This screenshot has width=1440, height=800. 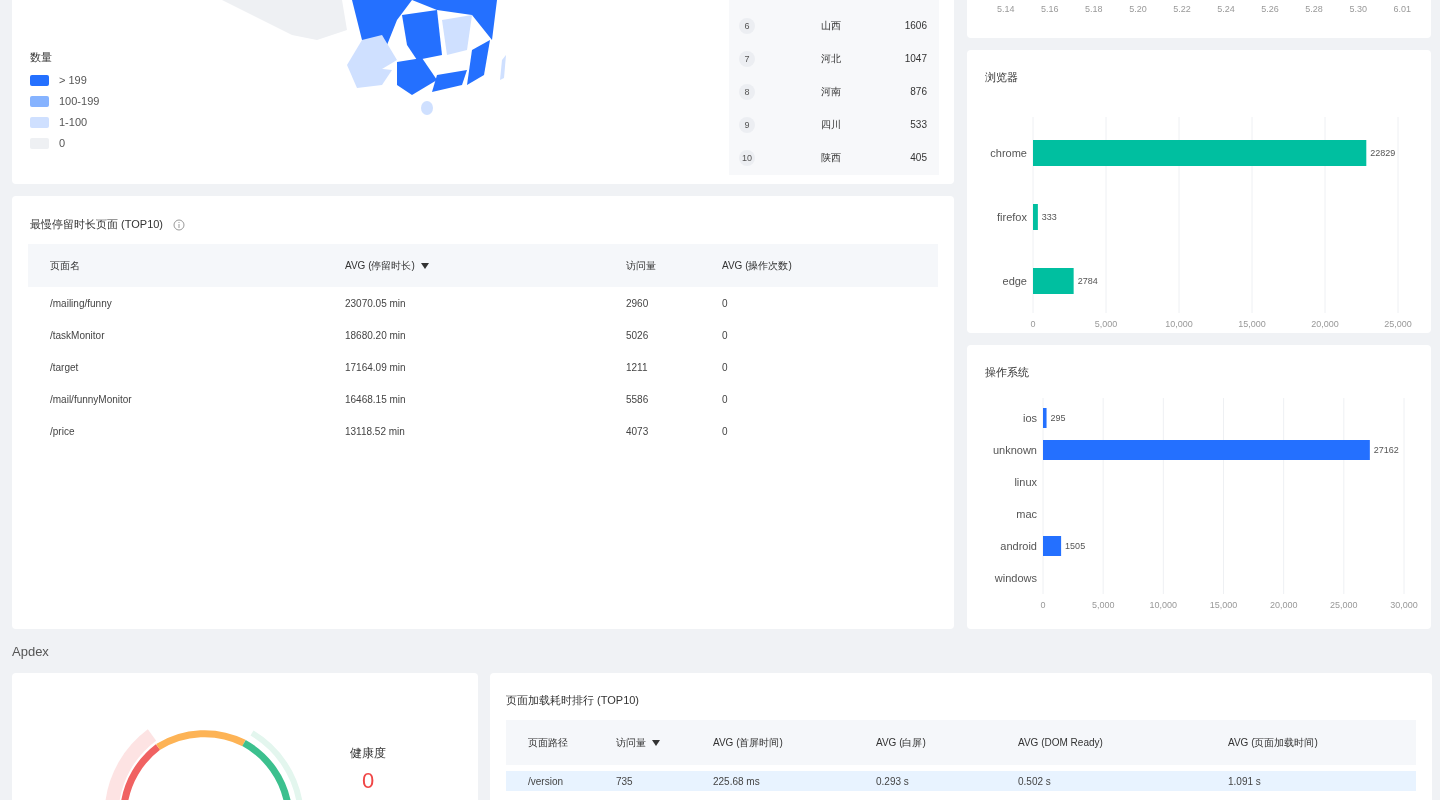 I want to click on category-label: chrome, so click(x=1008, y=153).